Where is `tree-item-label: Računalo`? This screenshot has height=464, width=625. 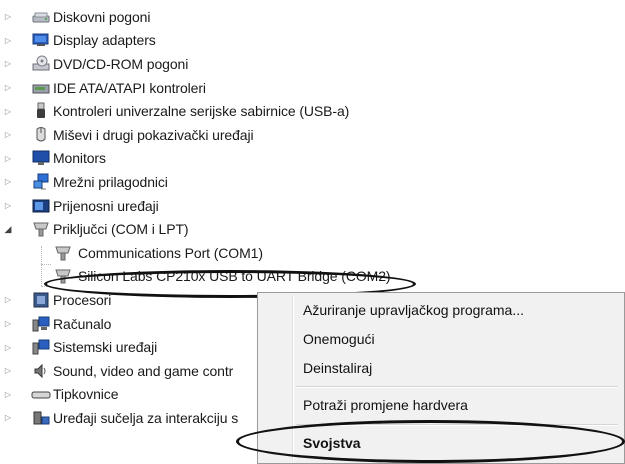 tree-item-label: Računalo is located at coordinates (82, 323).